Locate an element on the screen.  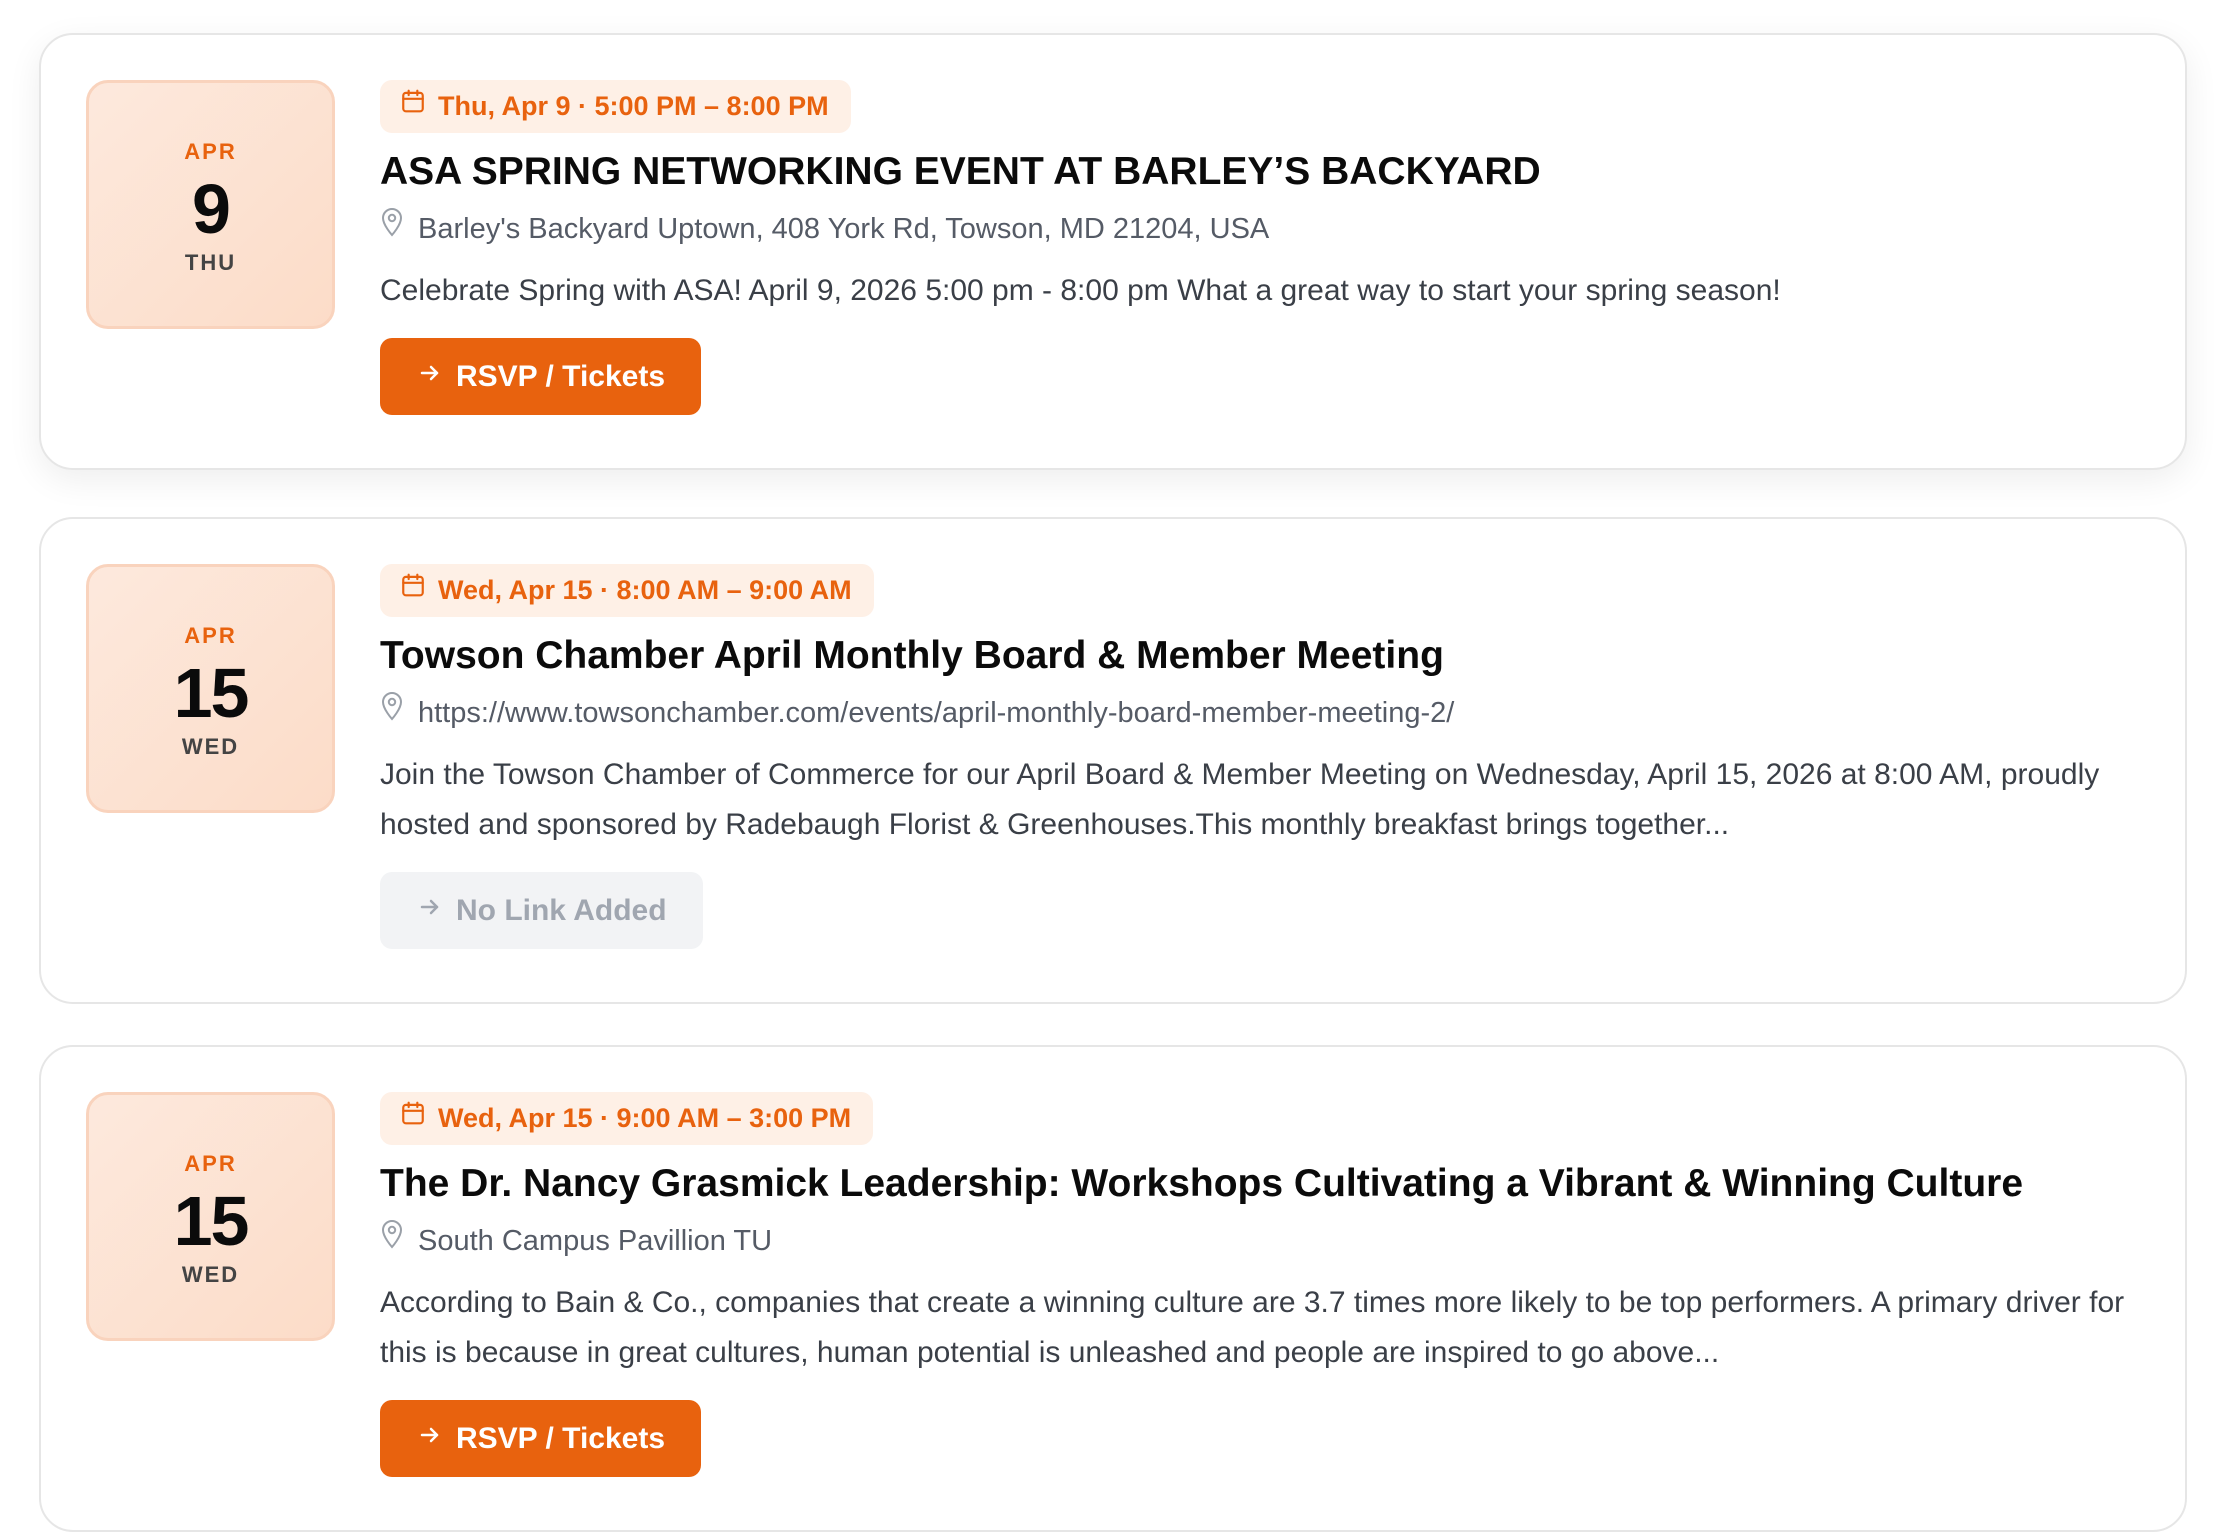
button-label: No Link Added is located at coordinates (561, 910).